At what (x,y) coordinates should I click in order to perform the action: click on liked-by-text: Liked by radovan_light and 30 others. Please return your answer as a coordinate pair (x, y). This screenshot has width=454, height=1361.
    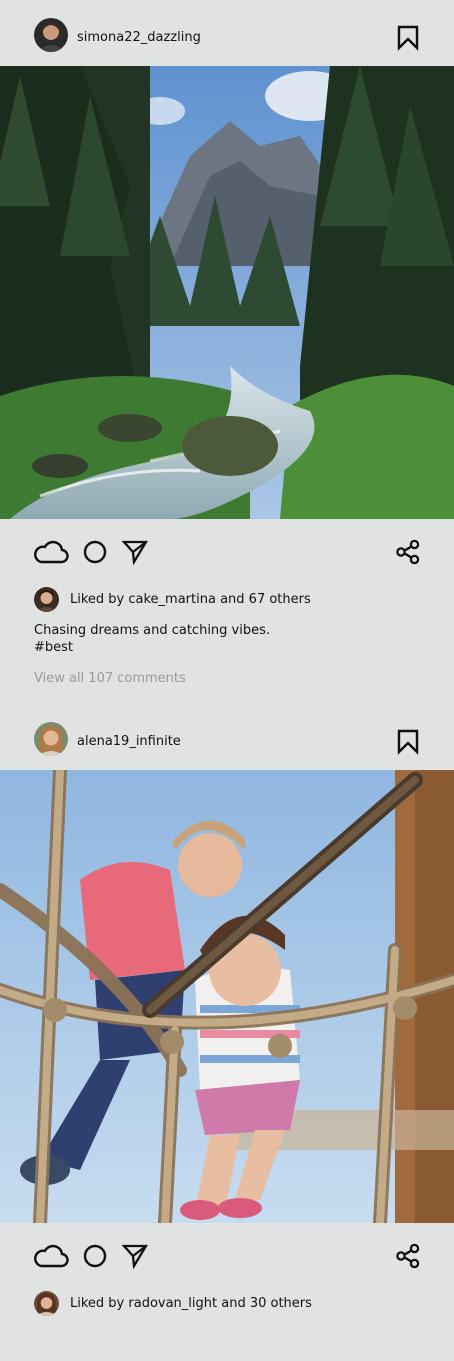
    Looking at the image, I should click on (191, 1304).